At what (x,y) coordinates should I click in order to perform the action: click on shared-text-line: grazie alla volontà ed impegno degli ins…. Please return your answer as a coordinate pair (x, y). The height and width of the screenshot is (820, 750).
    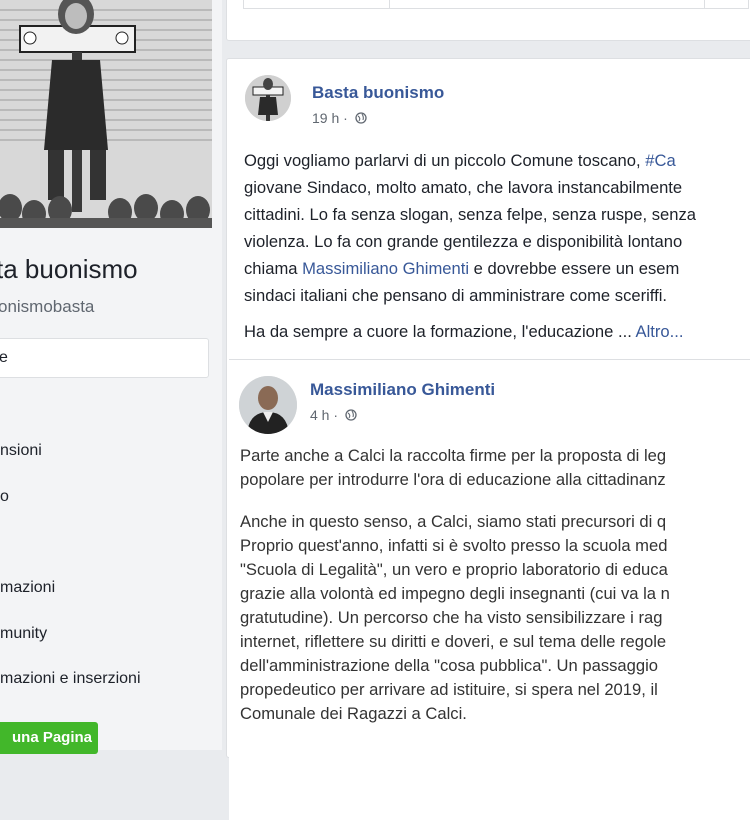
    Looking at the image, I should click on (455, 593).